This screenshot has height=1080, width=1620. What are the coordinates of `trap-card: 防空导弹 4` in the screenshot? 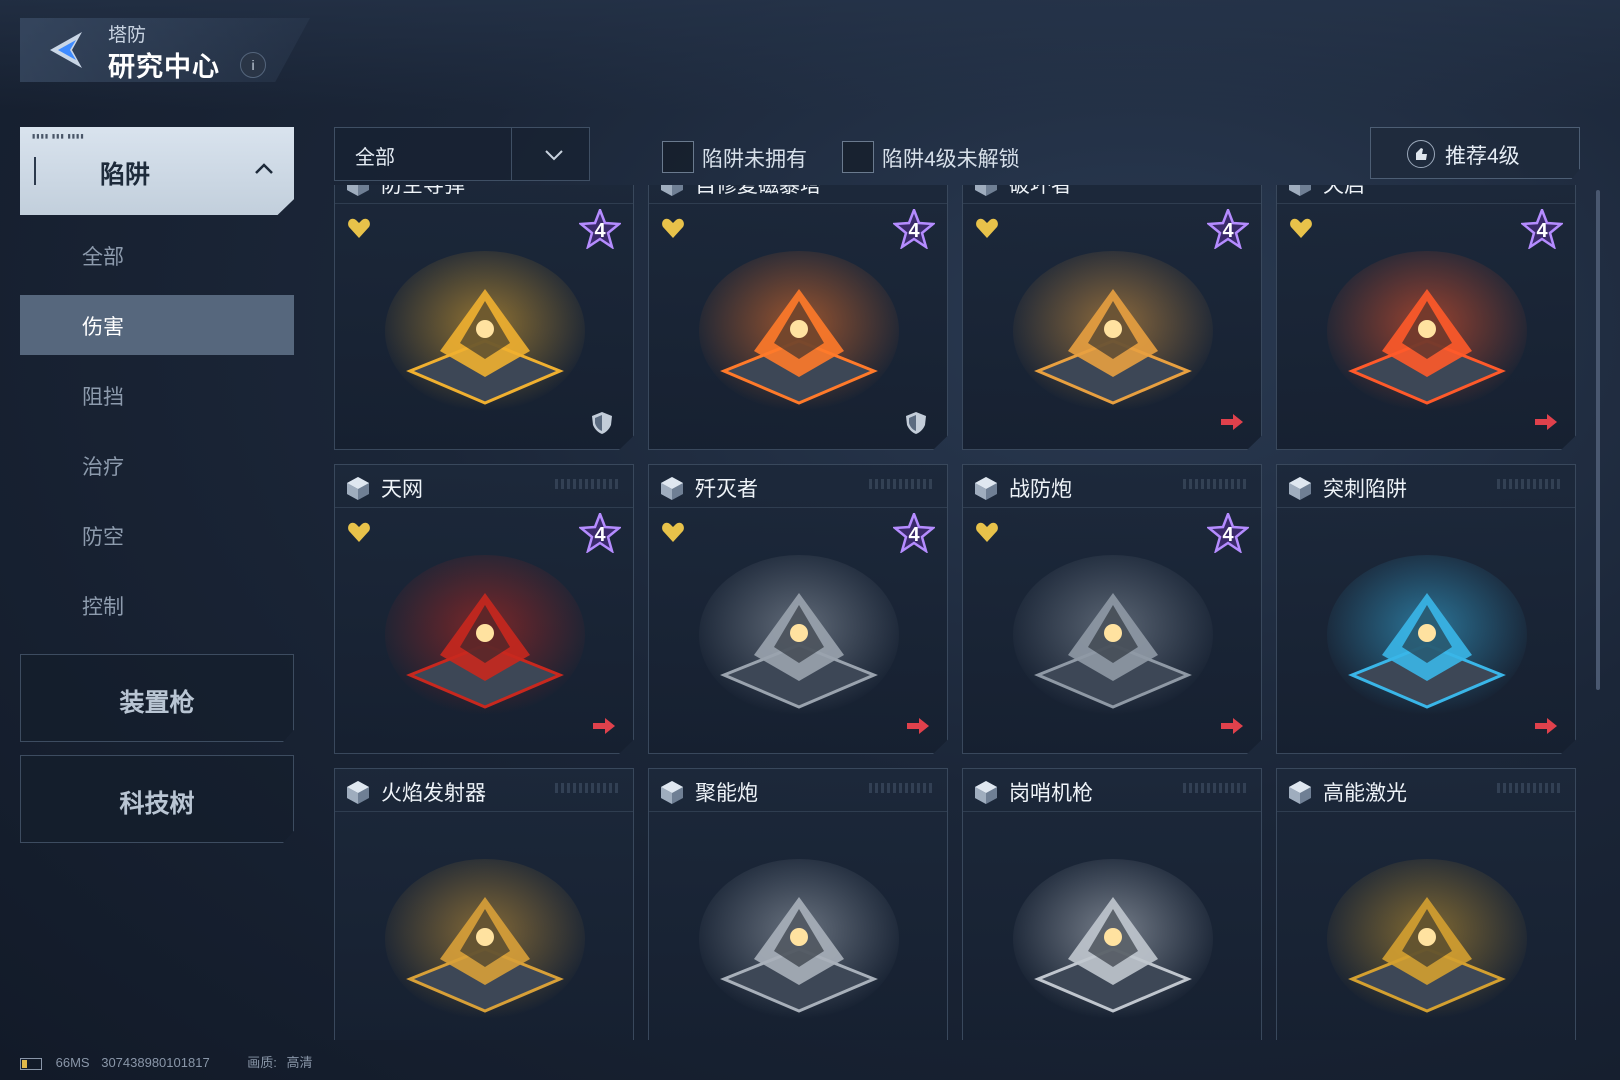 It's located at (484, 317).